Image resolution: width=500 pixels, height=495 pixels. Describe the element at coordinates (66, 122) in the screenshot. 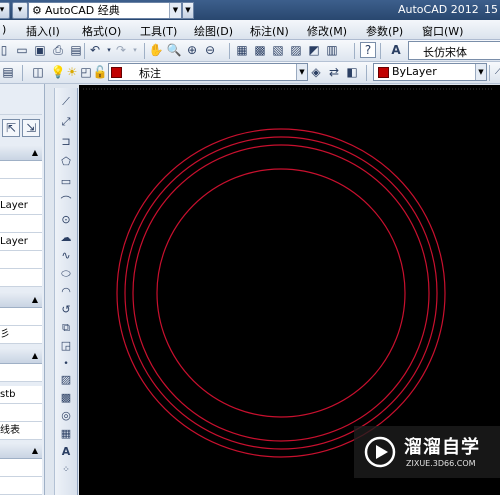

I see `construction-line-icon: ⤢` at that location.